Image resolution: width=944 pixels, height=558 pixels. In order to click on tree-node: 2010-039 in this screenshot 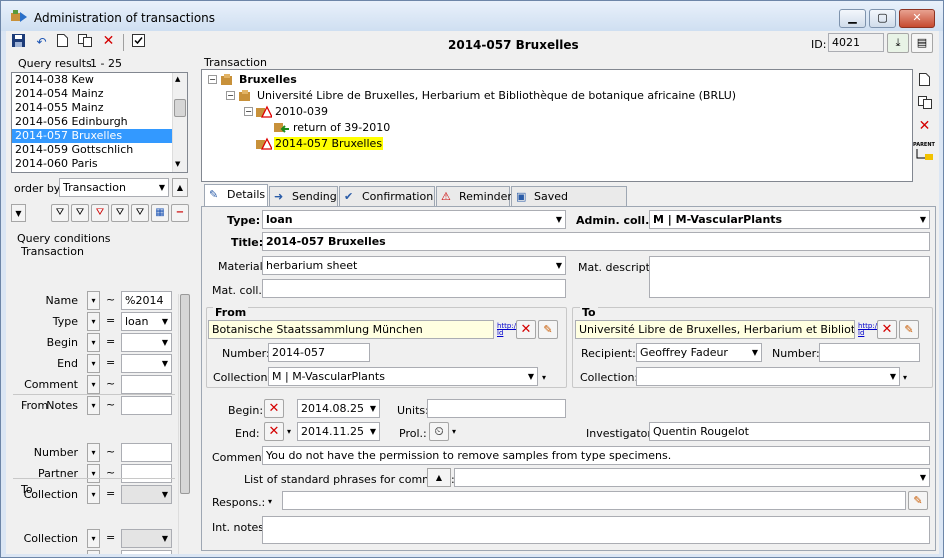, I will do `click(301, 111)`.